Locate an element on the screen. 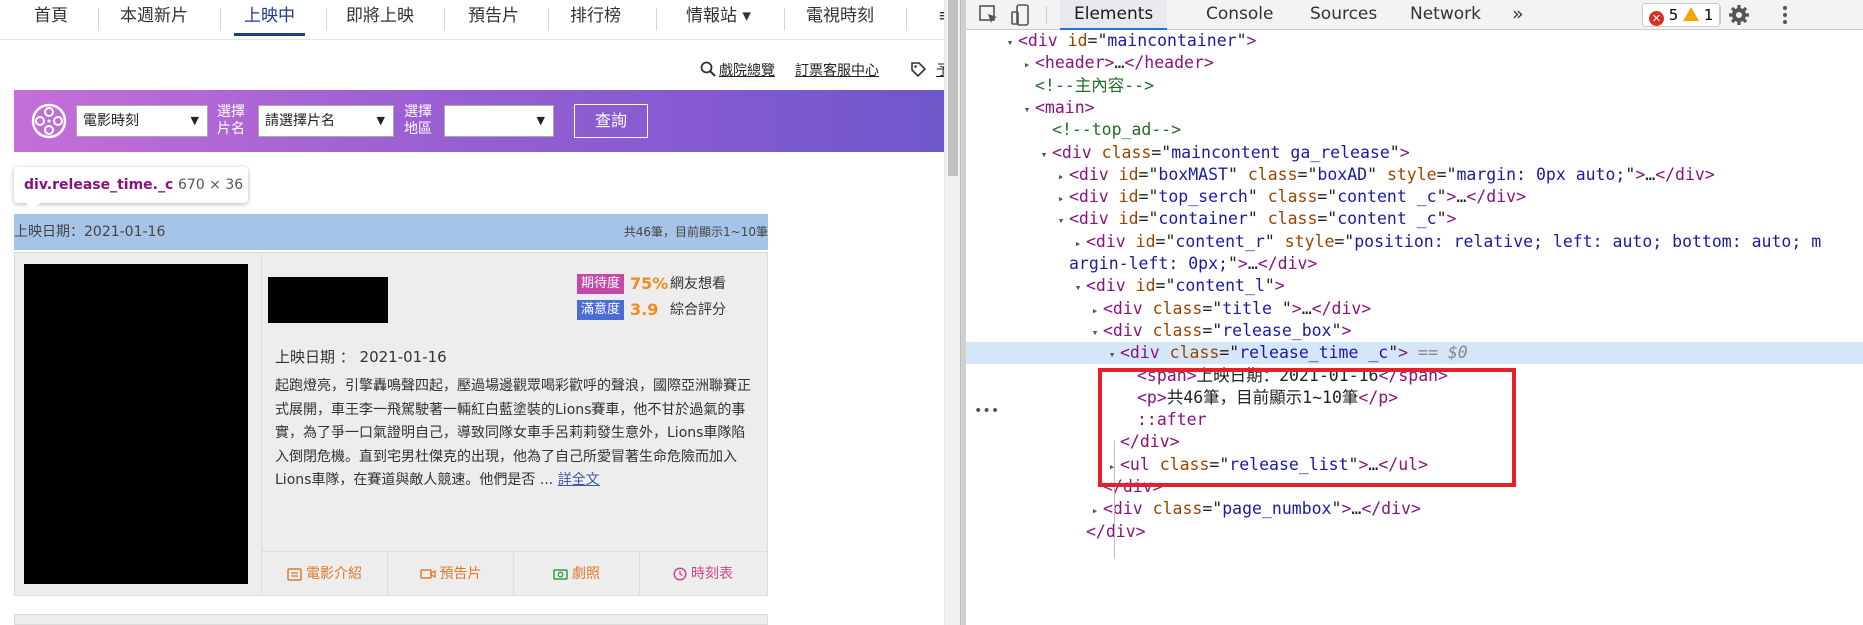  dom-node-markup: ::after is located at coordinates (1172, 420).